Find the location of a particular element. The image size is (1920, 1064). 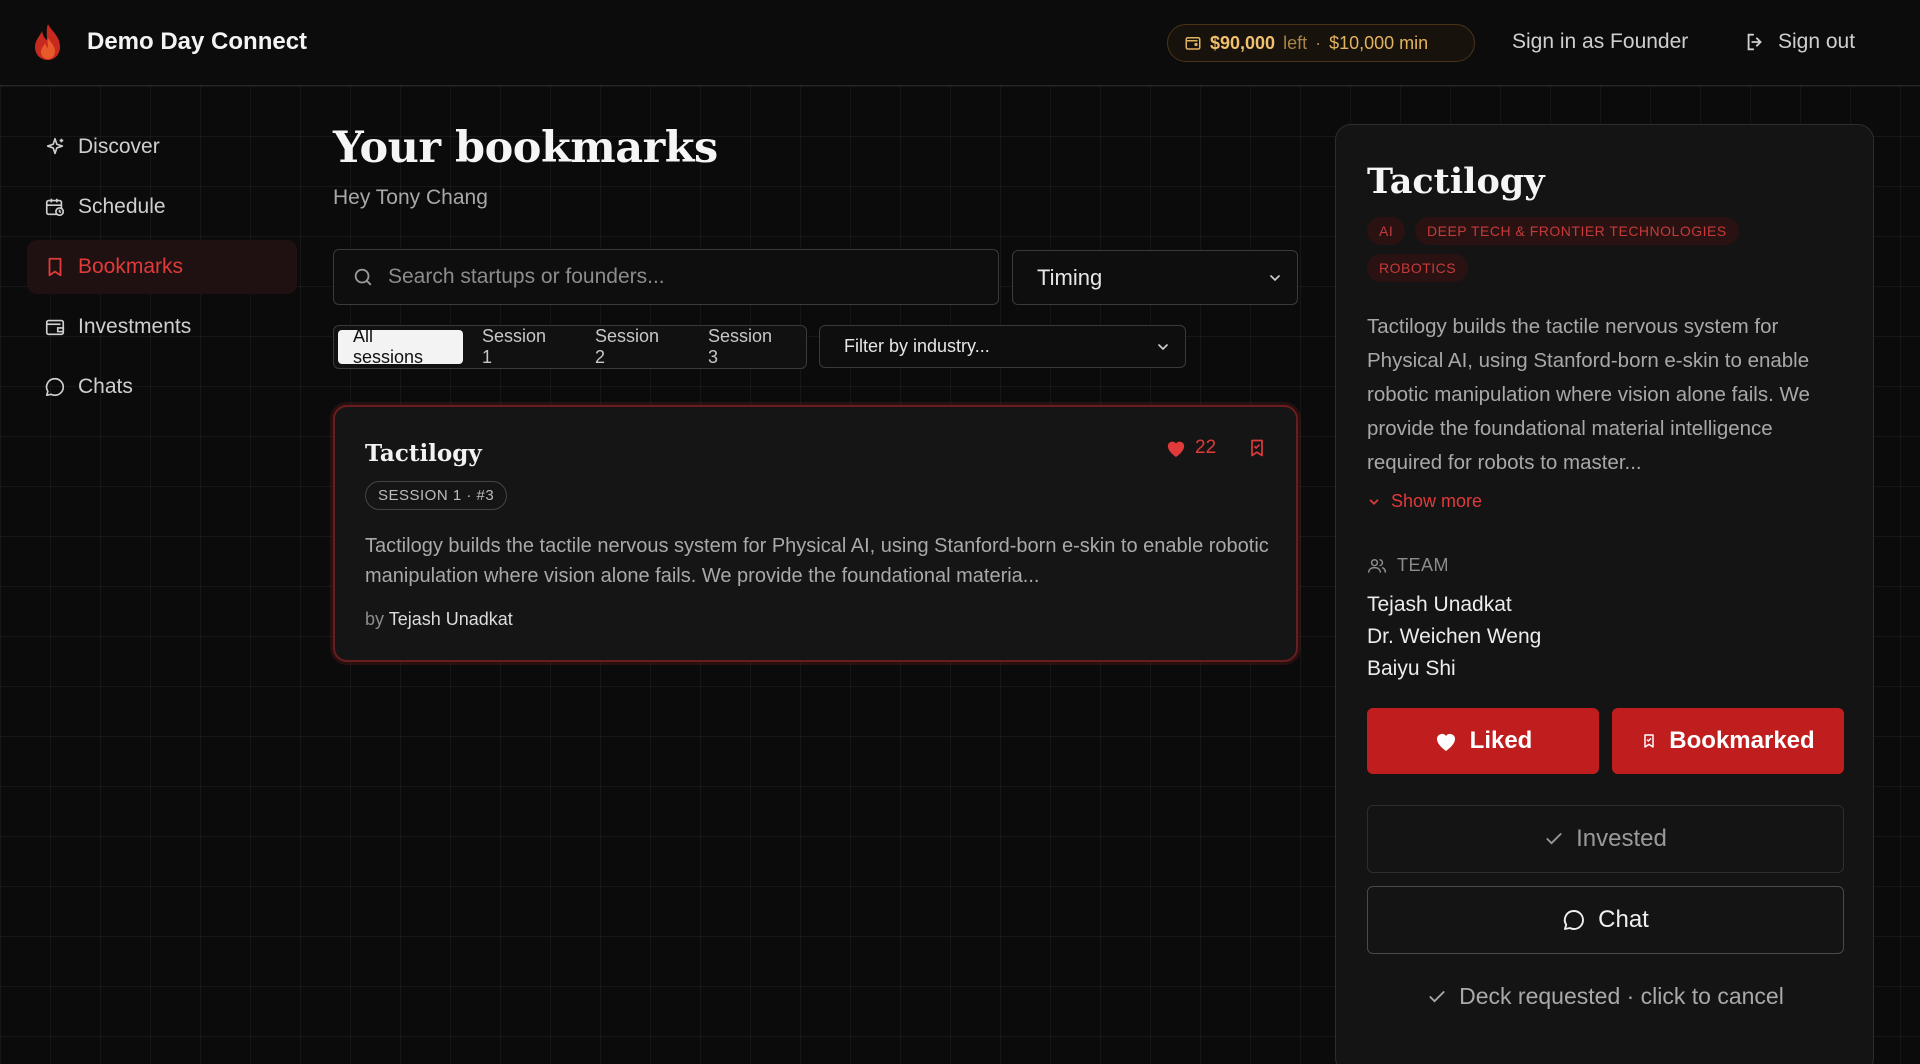

sidebar-item-discover: Discover is located at coordinates (162, 147).